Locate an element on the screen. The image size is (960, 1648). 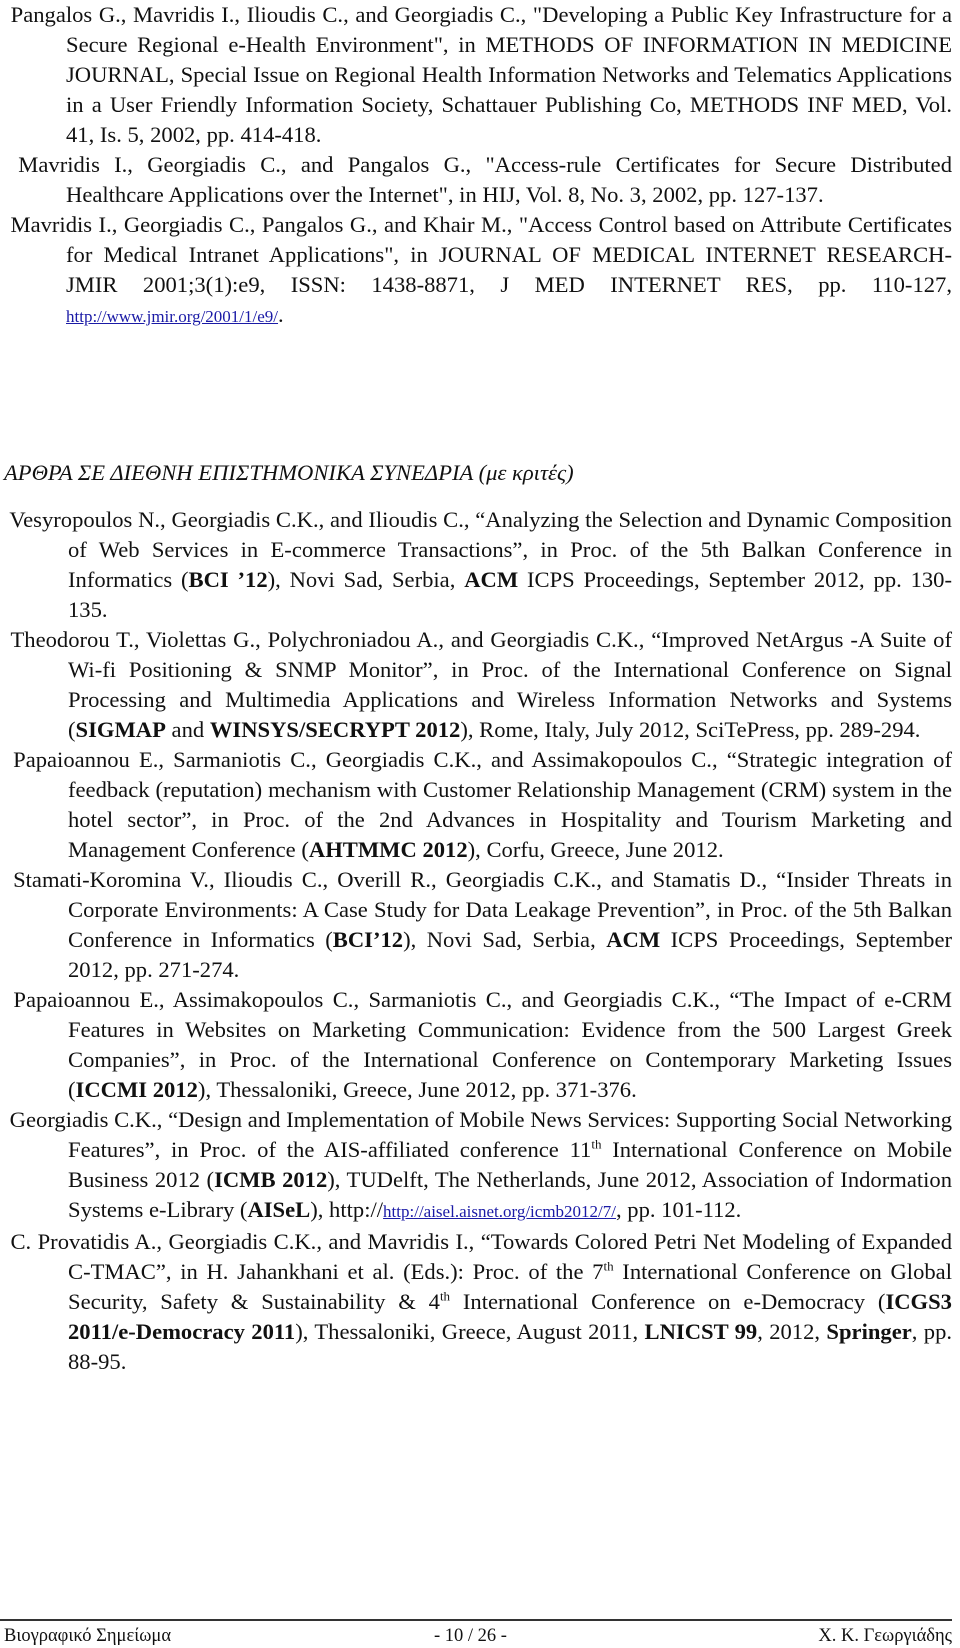
ref-bold-text: ICCMI 2012 is located at coordinates (136, 1089).